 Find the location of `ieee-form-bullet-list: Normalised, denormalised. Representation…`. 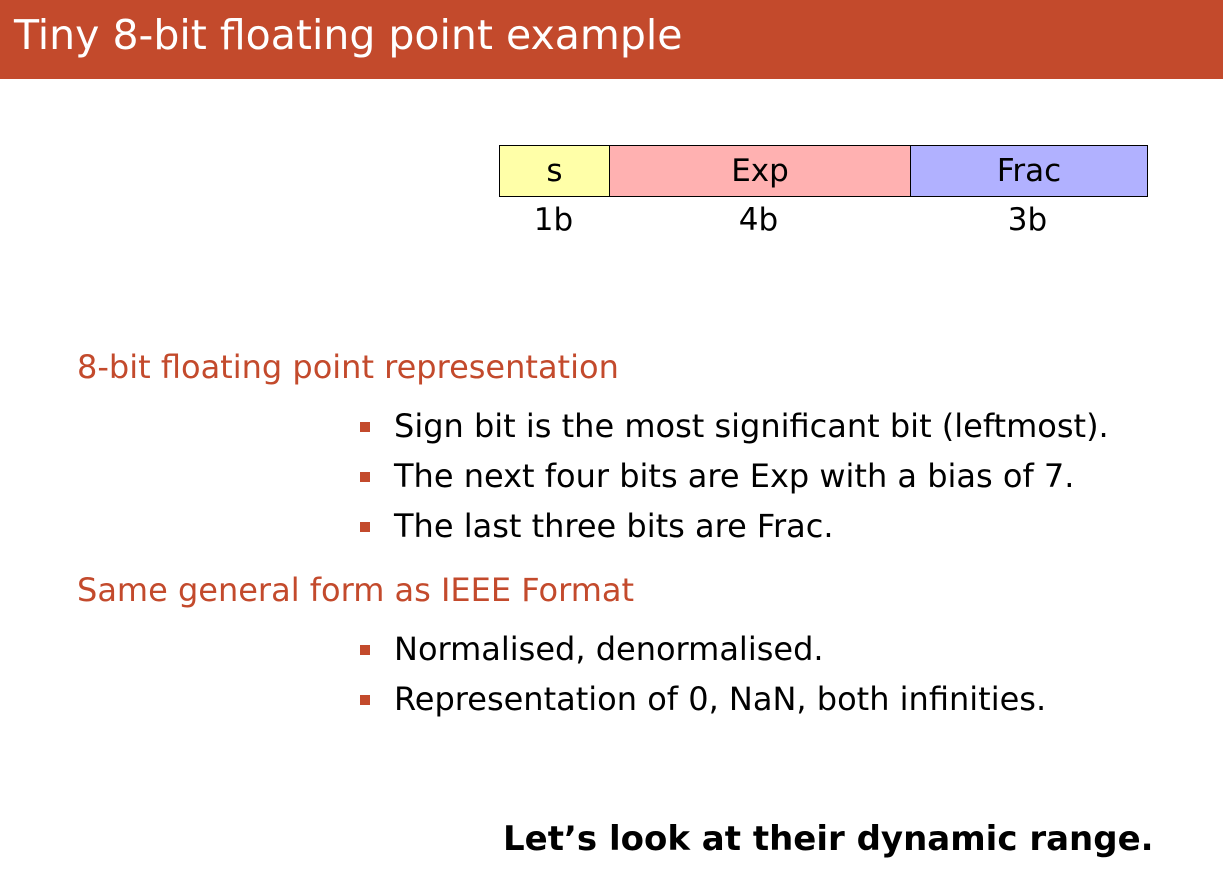

ieee-form-bullet-list: Normalised, denormalised. Representation… is located at coordinates (702, 674).